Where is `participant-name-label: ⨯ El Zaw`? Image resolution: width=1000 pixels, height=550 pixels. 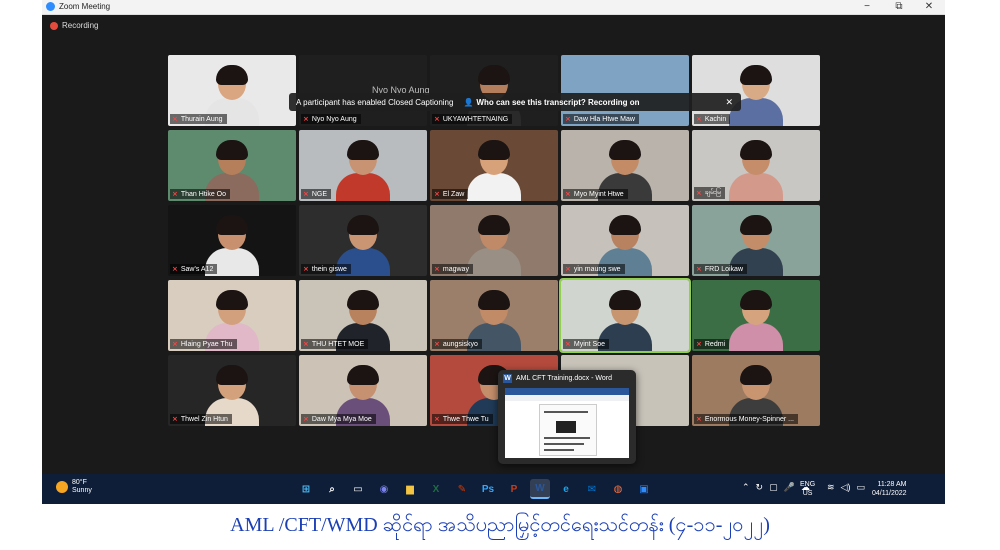 participant-name-label: ⨯ El Zaw is located at coordinates (450, 194).